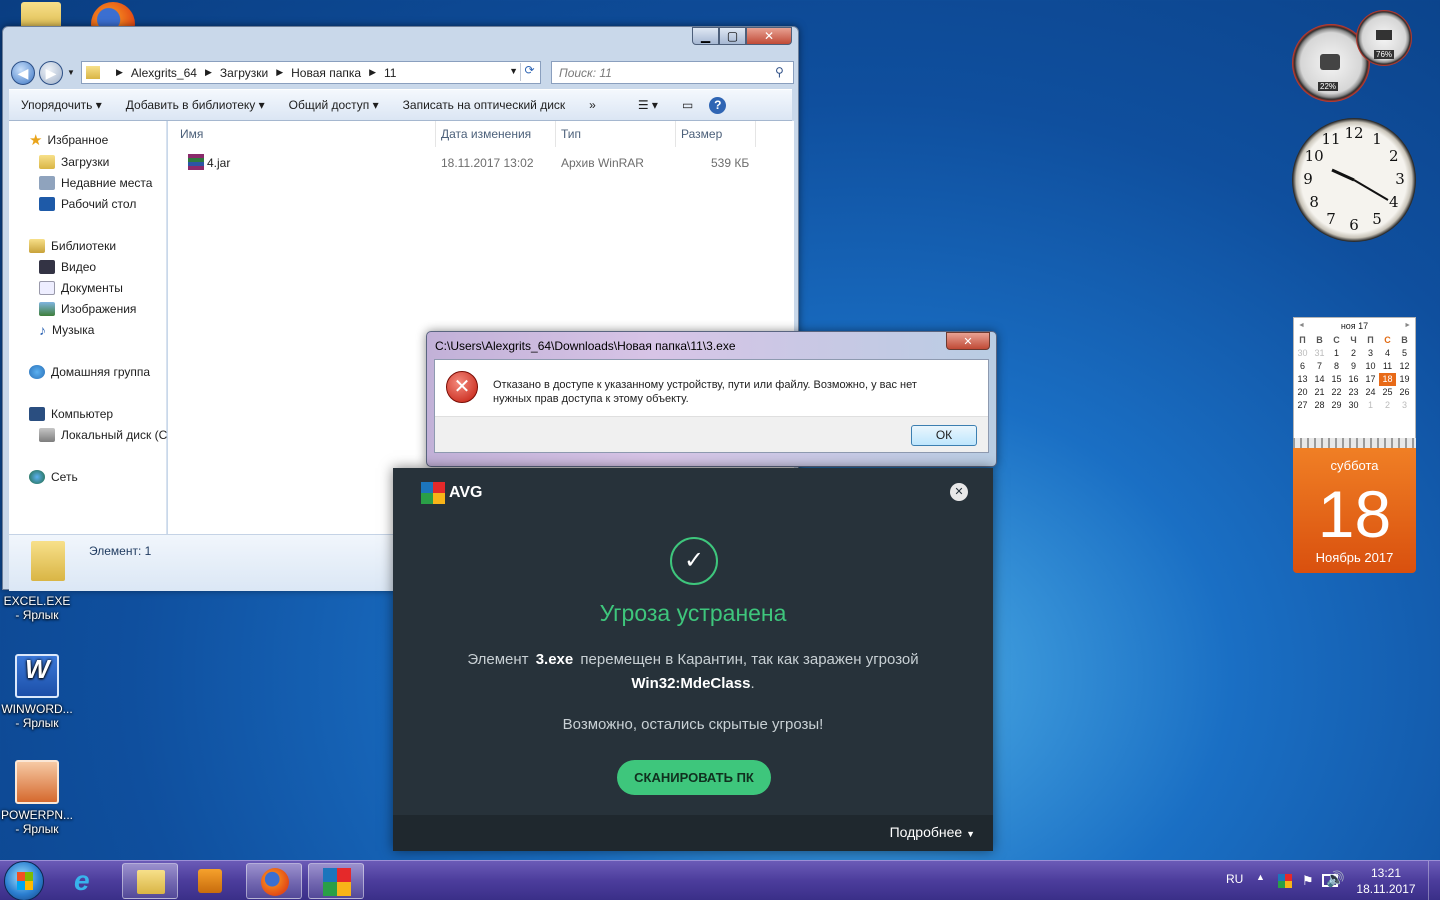  What do you see at coordinates (68, 140) in the screenshot?
I see `nav-favorites: ★ Избранное` at bounding box center [68, 140].